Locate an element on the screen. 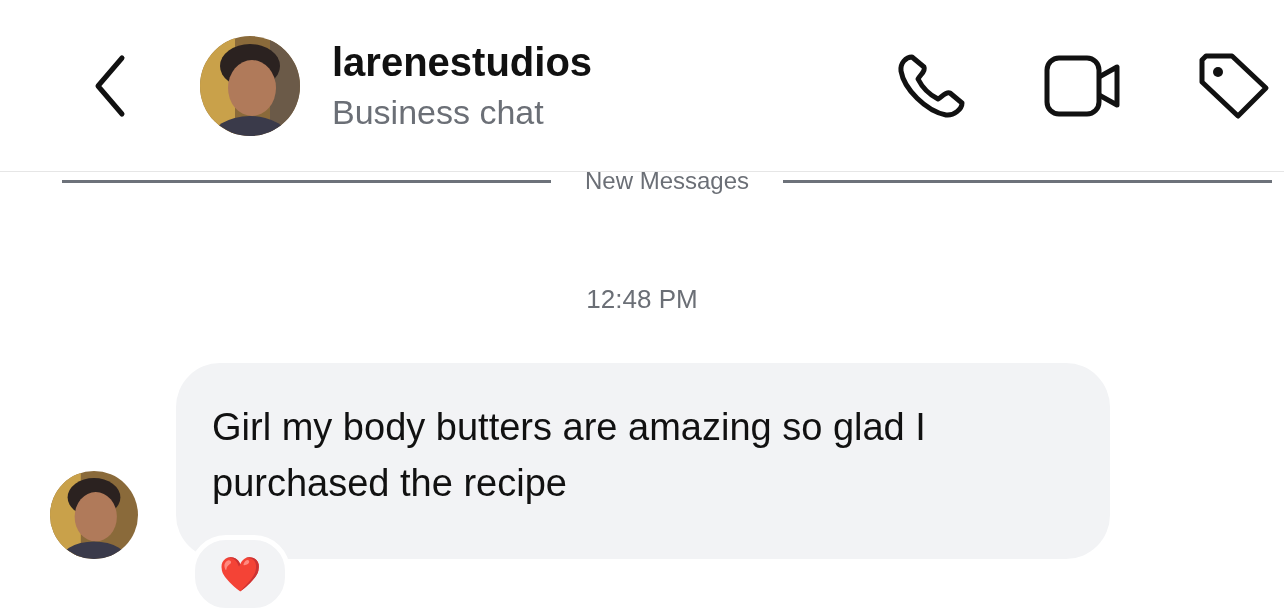 The width and height of the screenshot is (1284, 614). contact-name: larenestudios is located at coordinates (462, 62).